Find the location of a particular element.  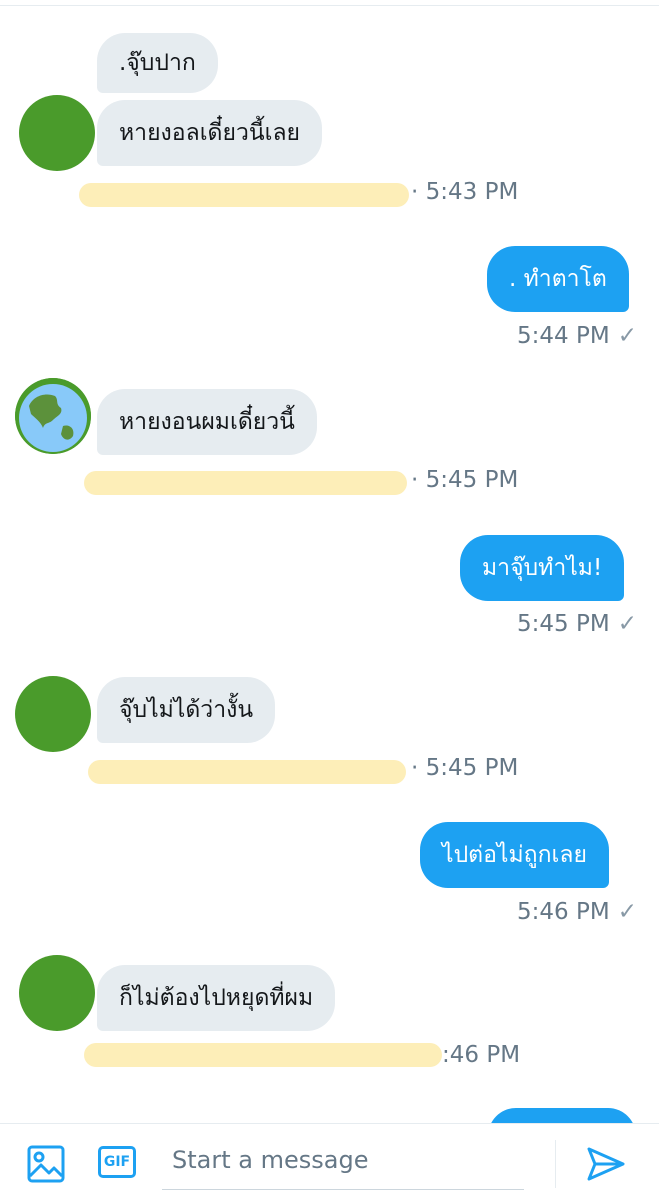

message-text: ก็ไม่ต้องไปหยุดที่ผม is located at coordinates (216, 998).